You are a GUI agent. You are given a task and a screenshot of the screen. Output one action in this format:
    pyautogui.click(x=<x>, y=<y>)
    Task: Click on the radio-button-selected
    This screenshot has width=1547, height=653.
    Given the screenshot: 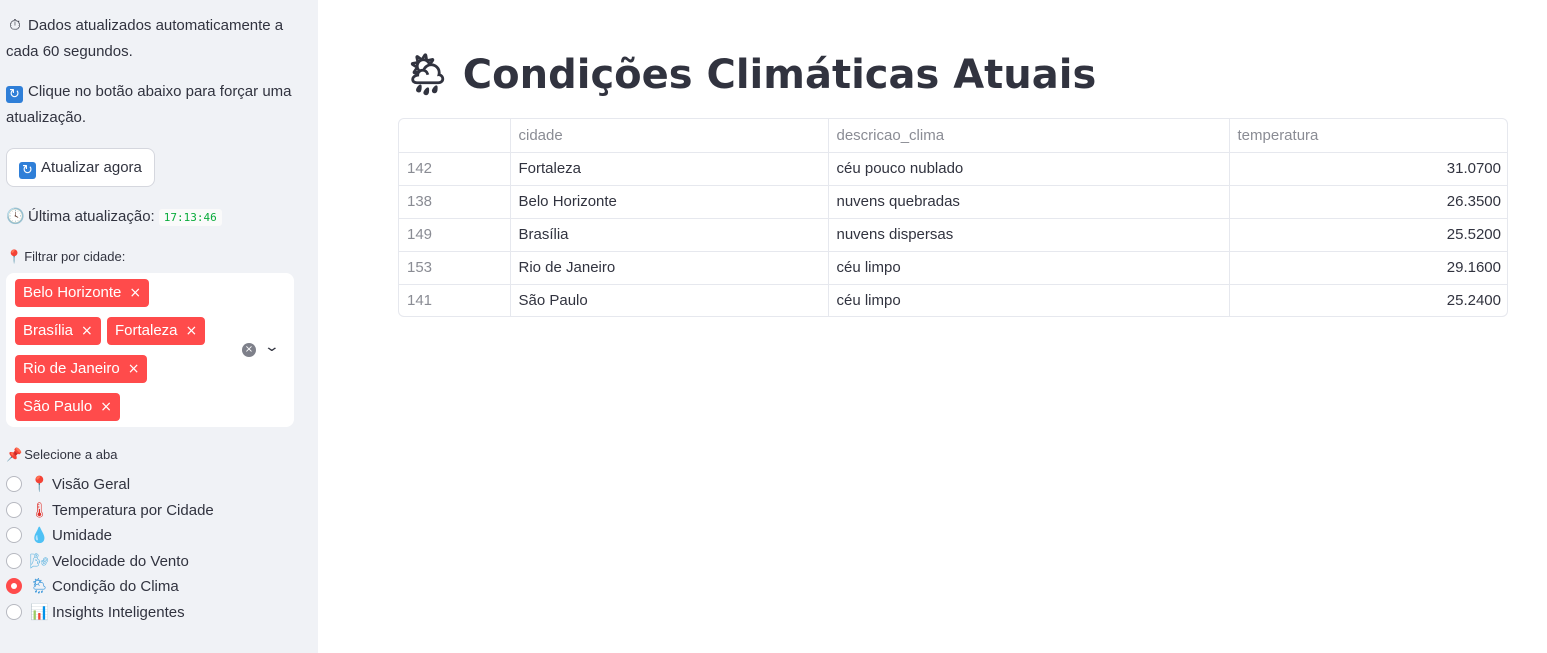 What is the action you would take?
    pyautogui.click(x=14, y=586)
    